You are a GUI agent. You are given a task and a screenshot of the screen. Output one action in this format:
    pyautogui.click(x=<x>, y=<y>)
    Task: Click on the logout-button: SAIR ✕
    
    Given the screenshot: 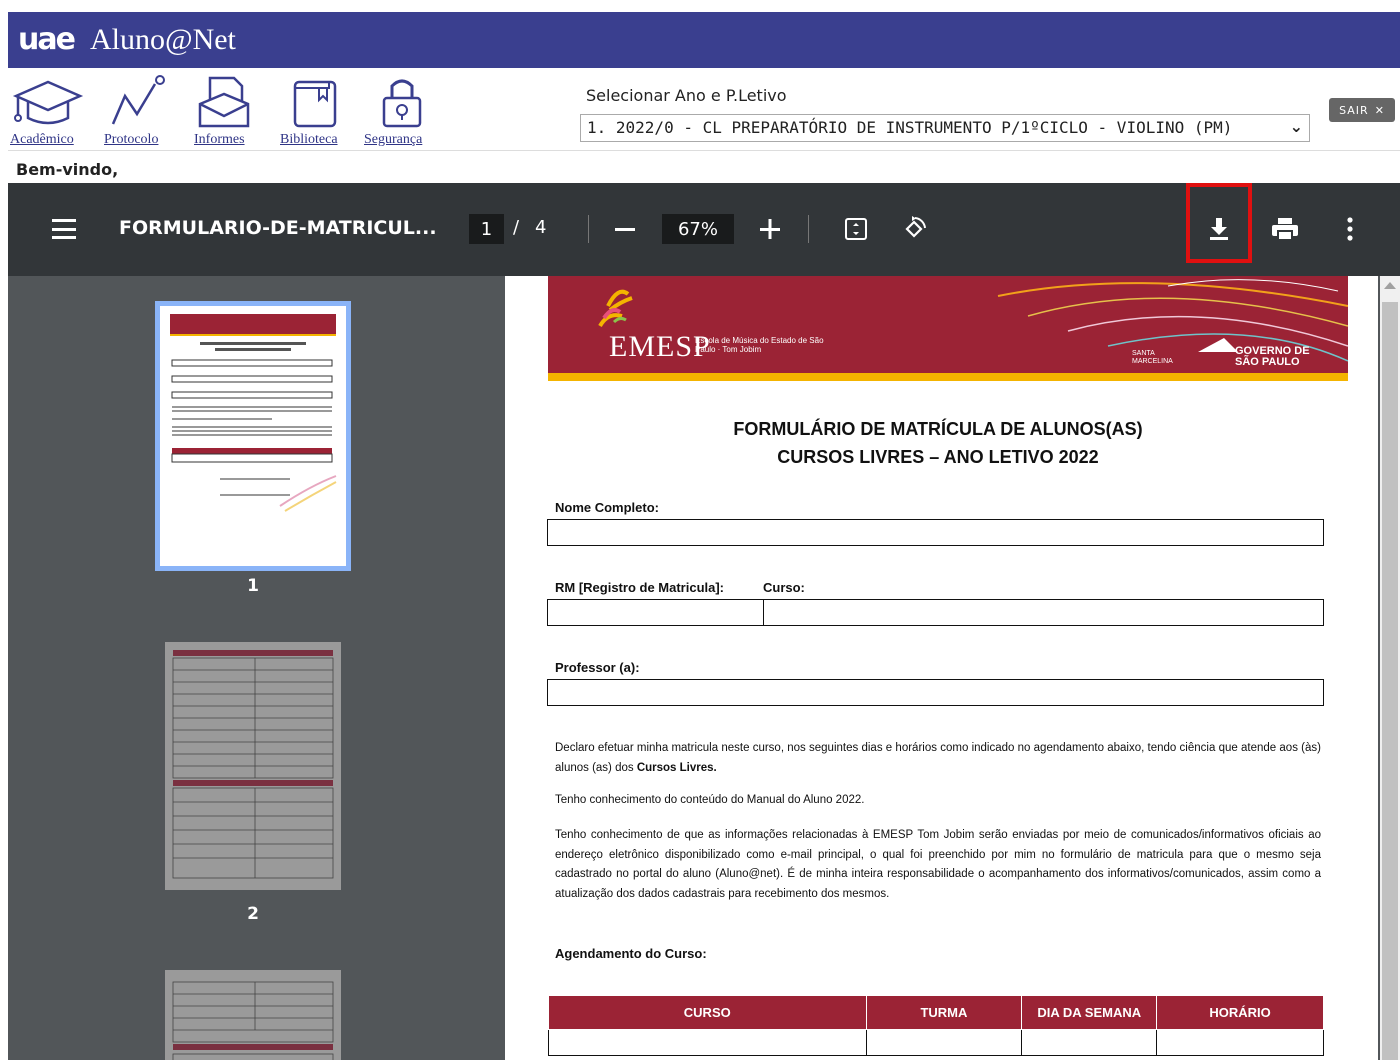 What is the action you would take?
    pyautogui.click(x=1362, y=110)
    